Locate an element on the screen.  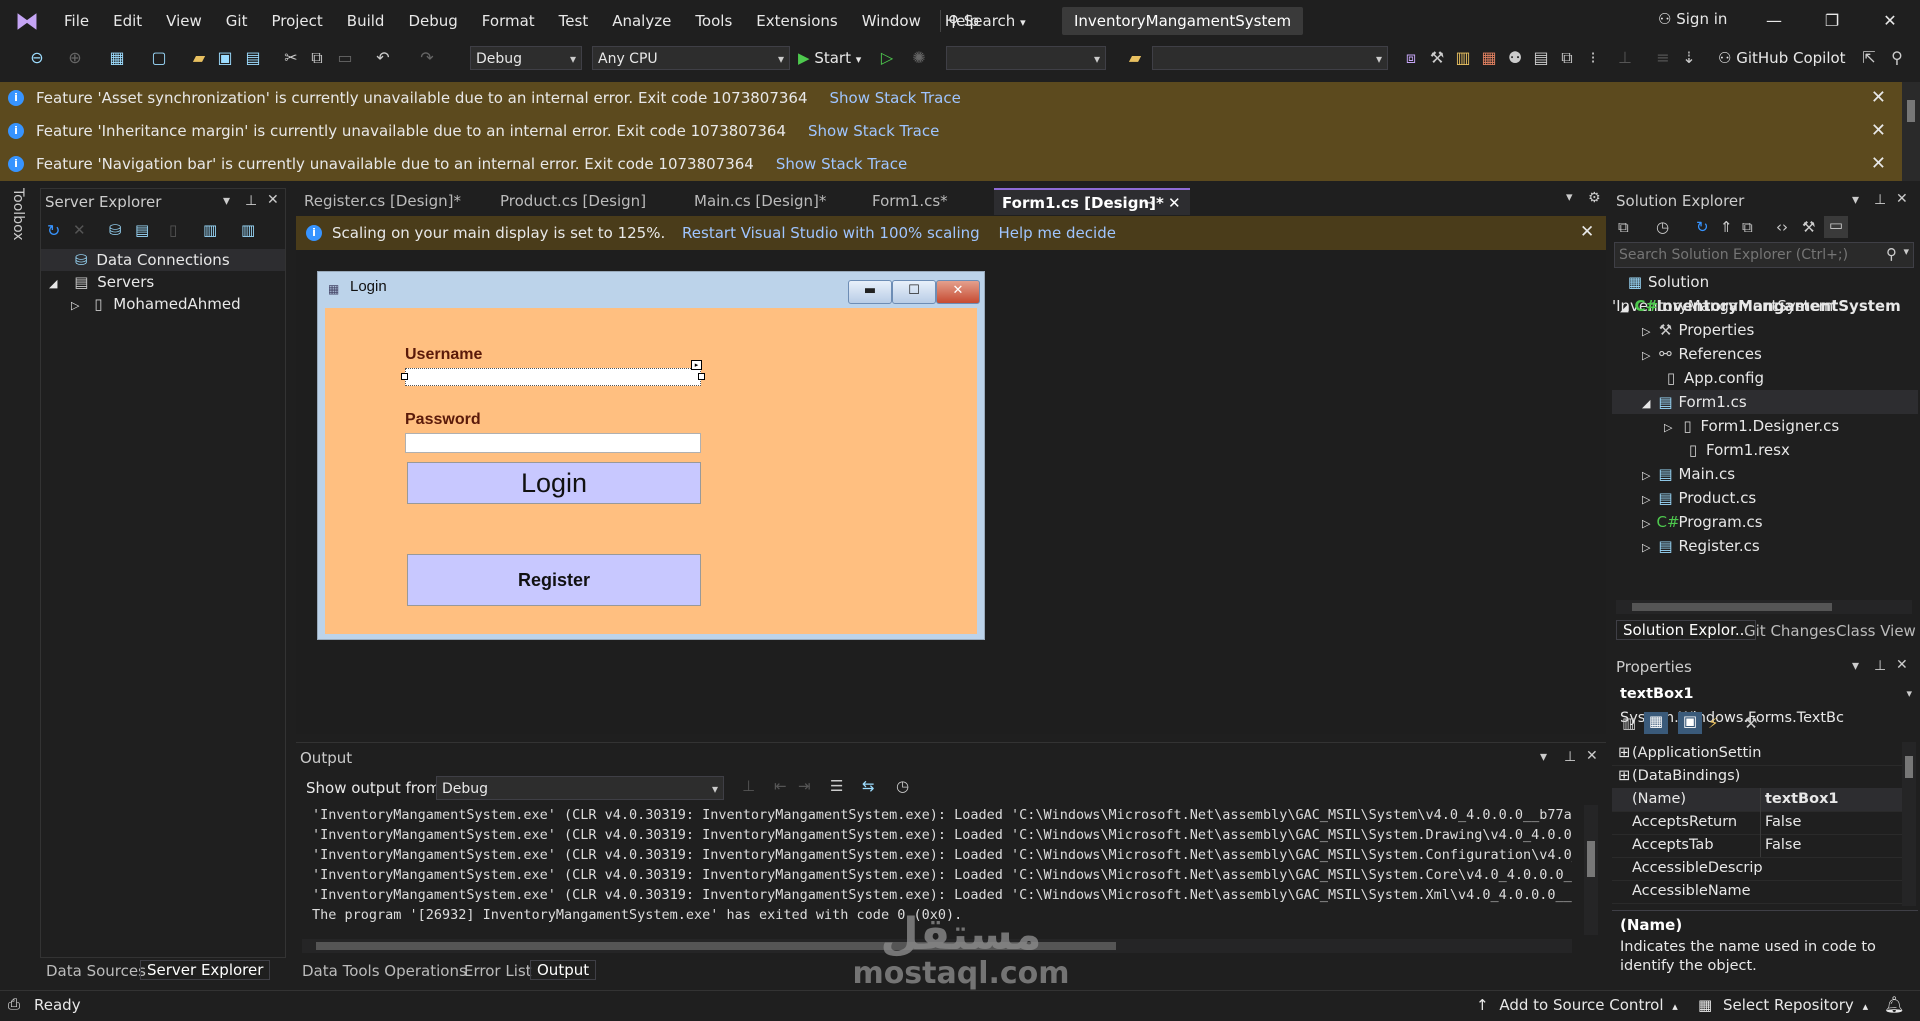
show-stack-trace-link: Show Stack Trace is located at coordinates (895, 98).